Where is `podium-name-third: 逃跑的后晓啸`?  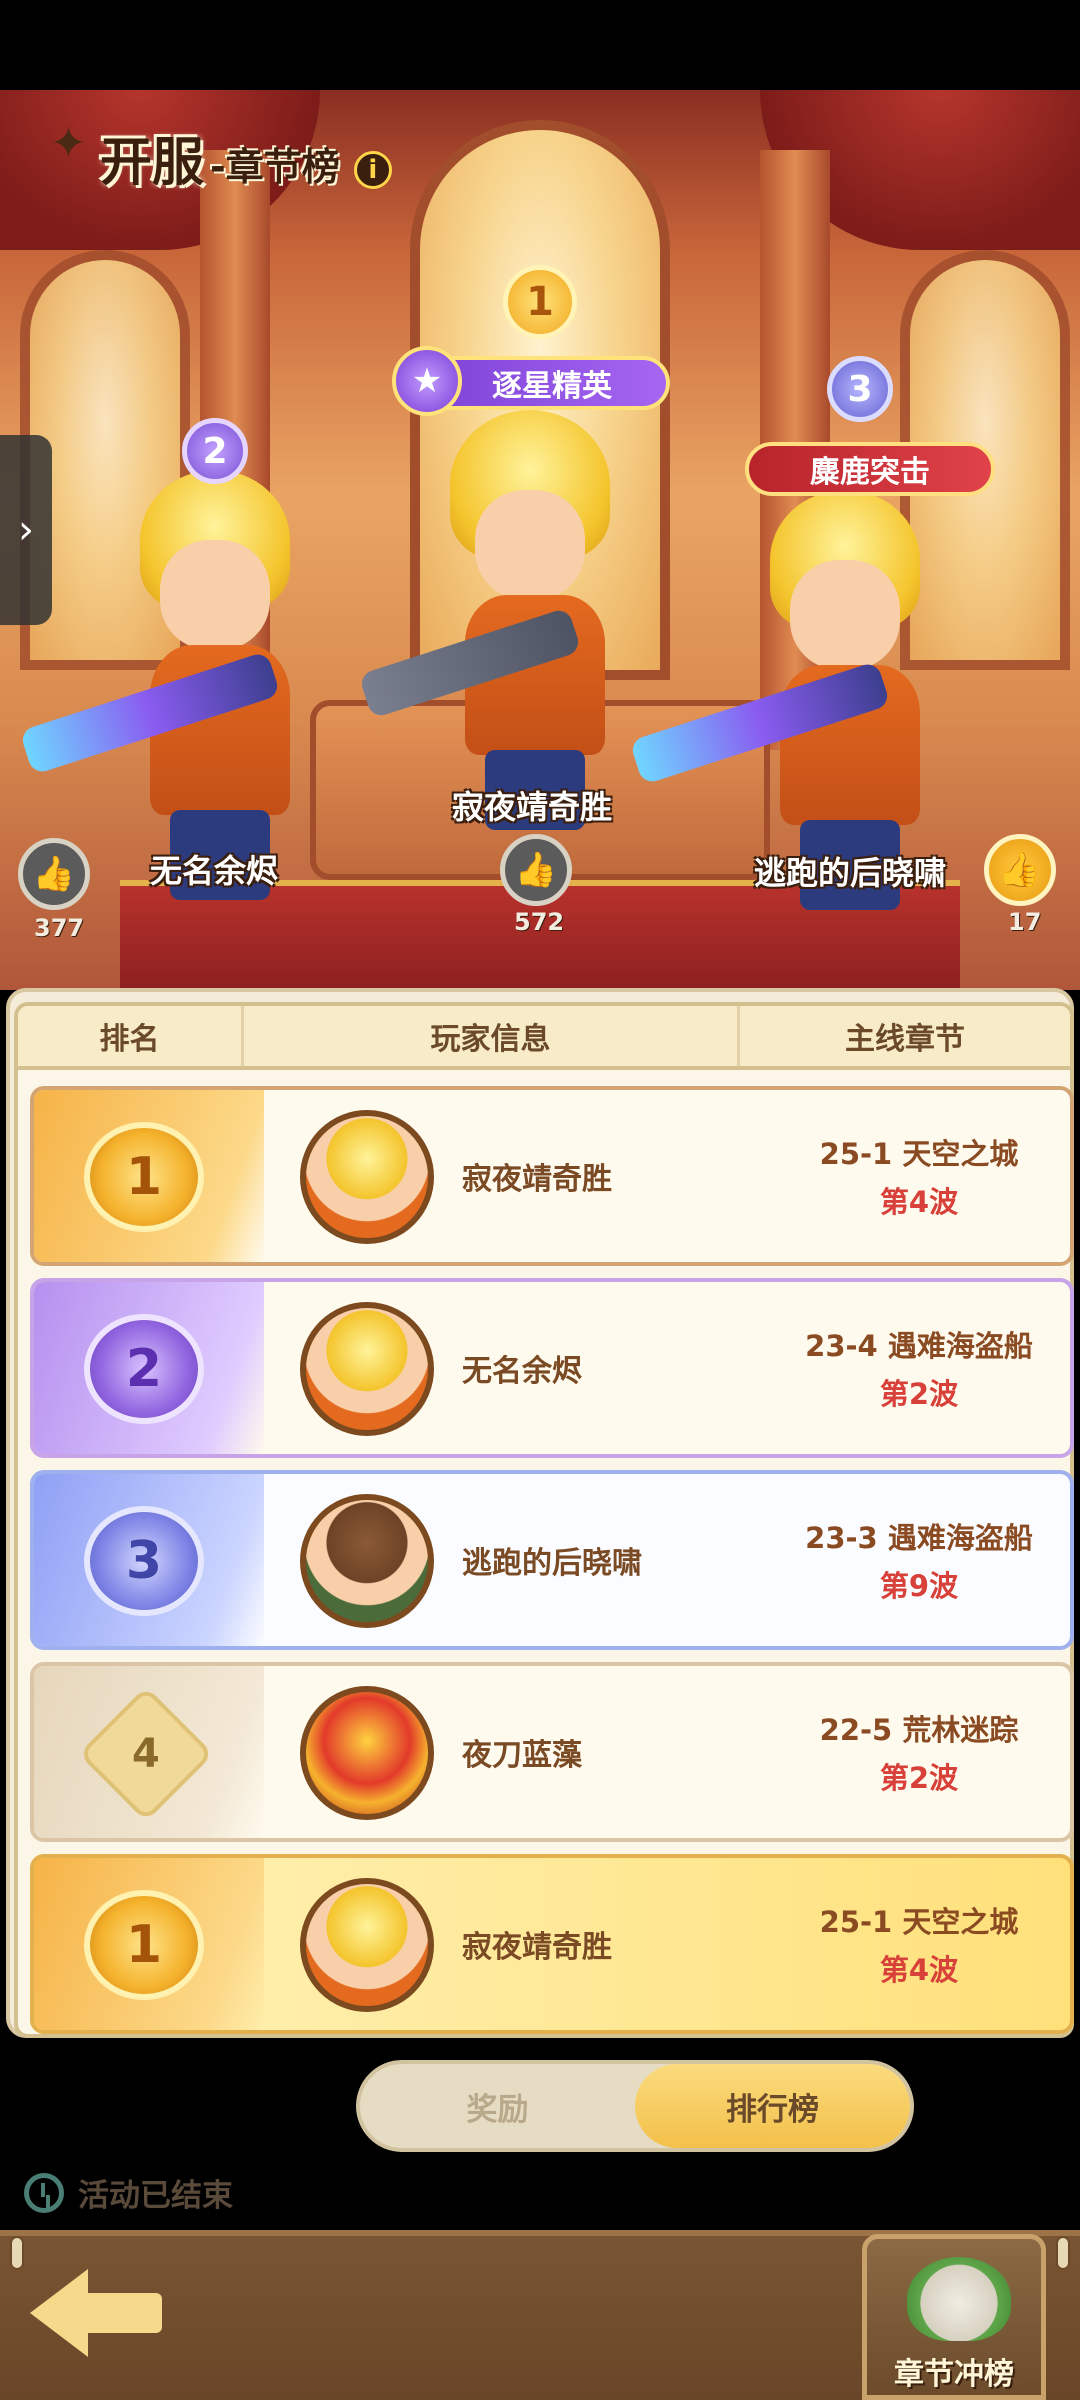
podium-name-third: 逃跑的后晓啸 is located at coordinates (850, 873).